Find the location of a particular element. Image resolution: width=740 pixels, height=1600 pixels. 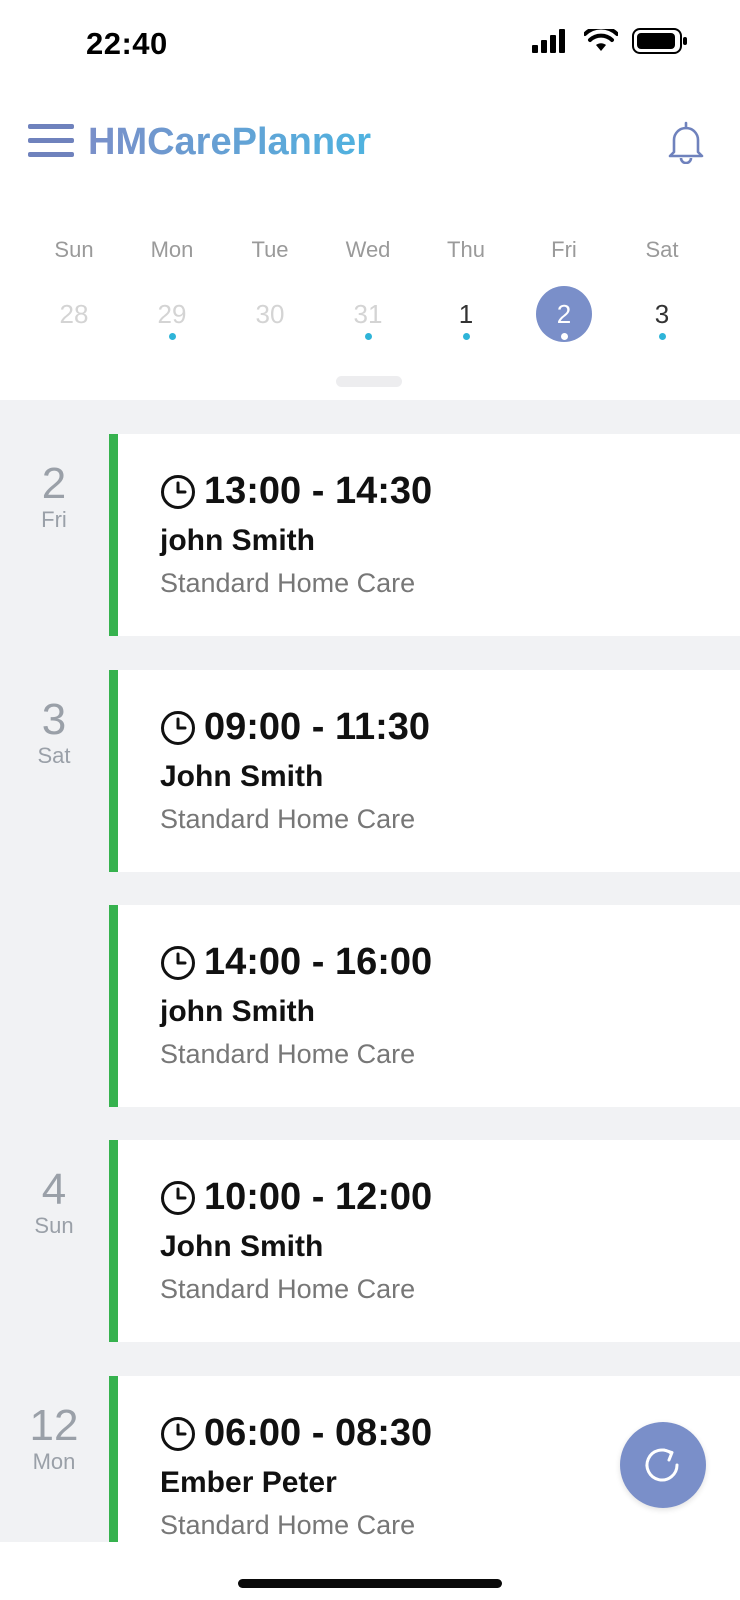

status-bar: 22:40 is located at coordinates (370, 40).